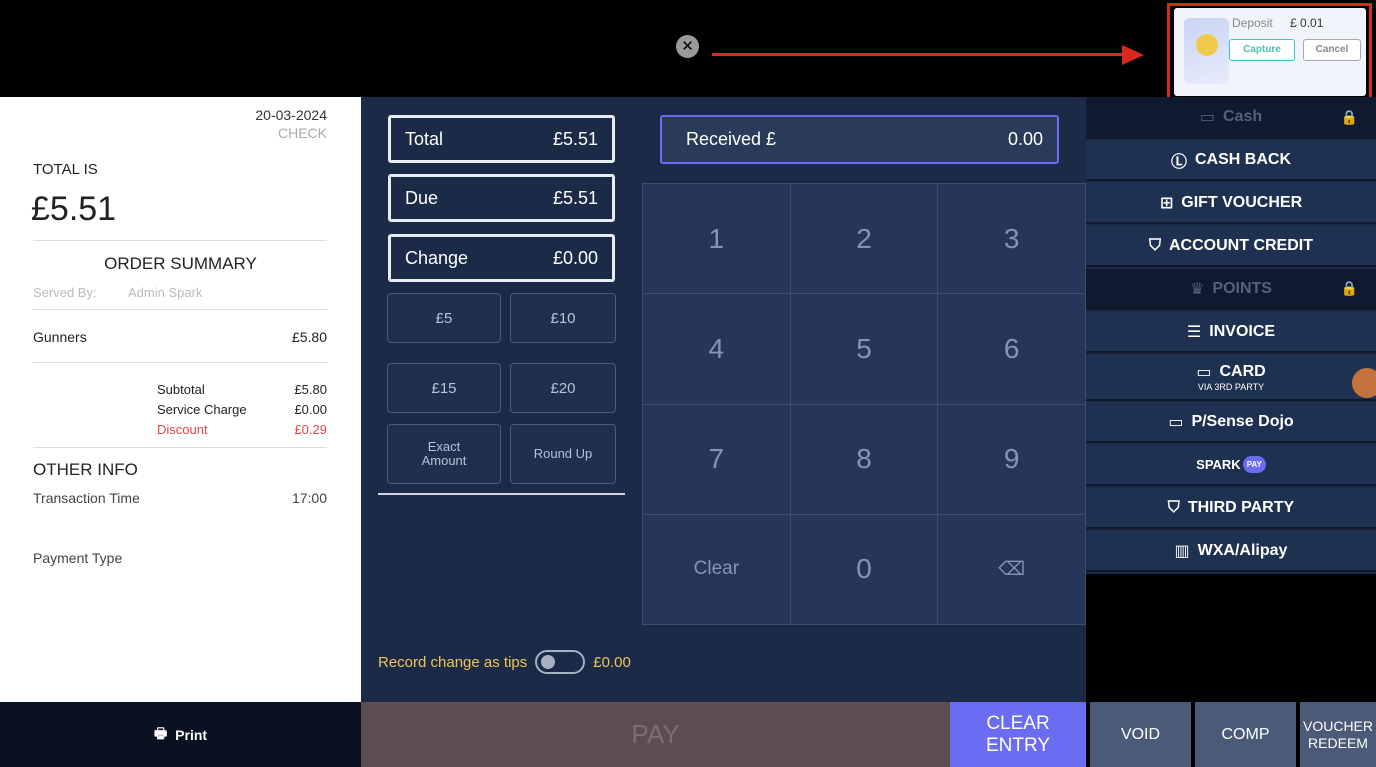  What do you see at coordinates (864, 569) in the screenshot?
I see `key-0: 0` at bounding box center [864, 569].